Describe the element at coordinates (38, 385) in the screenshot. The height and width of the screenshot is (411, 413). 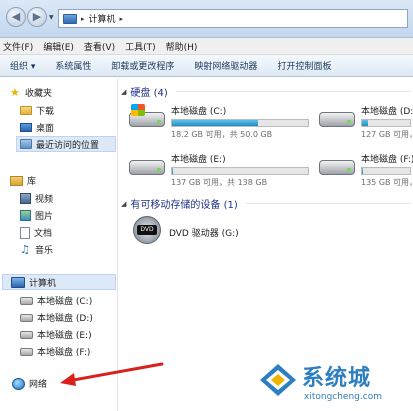
I see `nav-network-label: 网络` at that location.